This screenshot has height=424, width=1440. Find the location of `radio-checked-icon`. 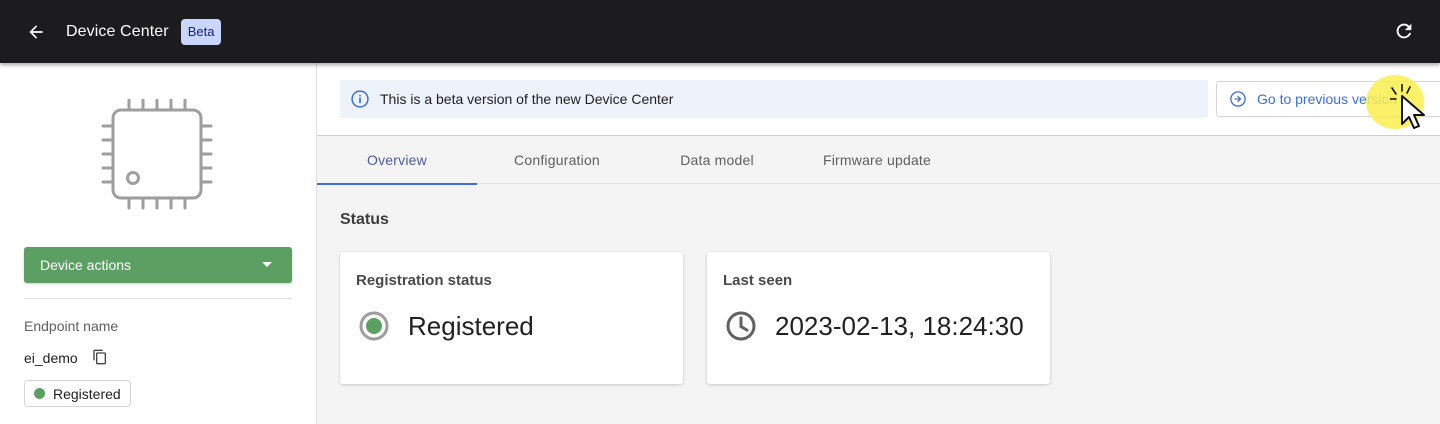

radio-checked-icon is located at coordinates (374, 326).